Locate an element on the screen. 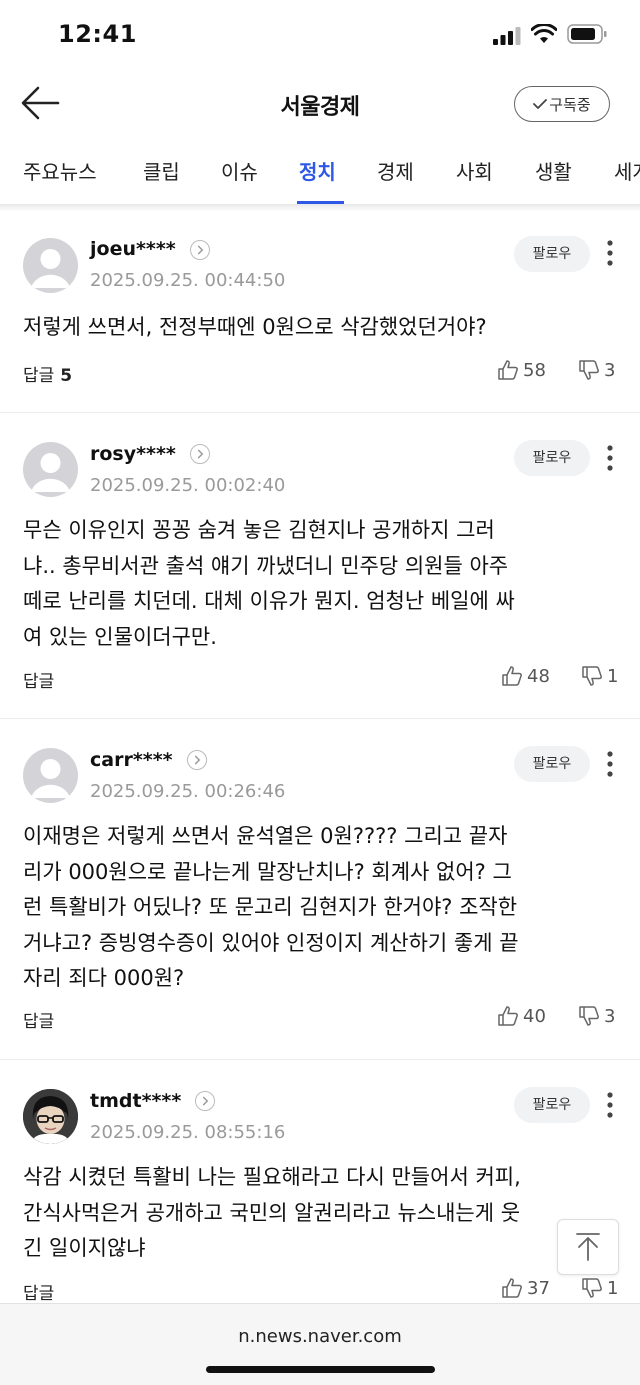  status-bar: 12:41 is located at coordinates (320, 35).